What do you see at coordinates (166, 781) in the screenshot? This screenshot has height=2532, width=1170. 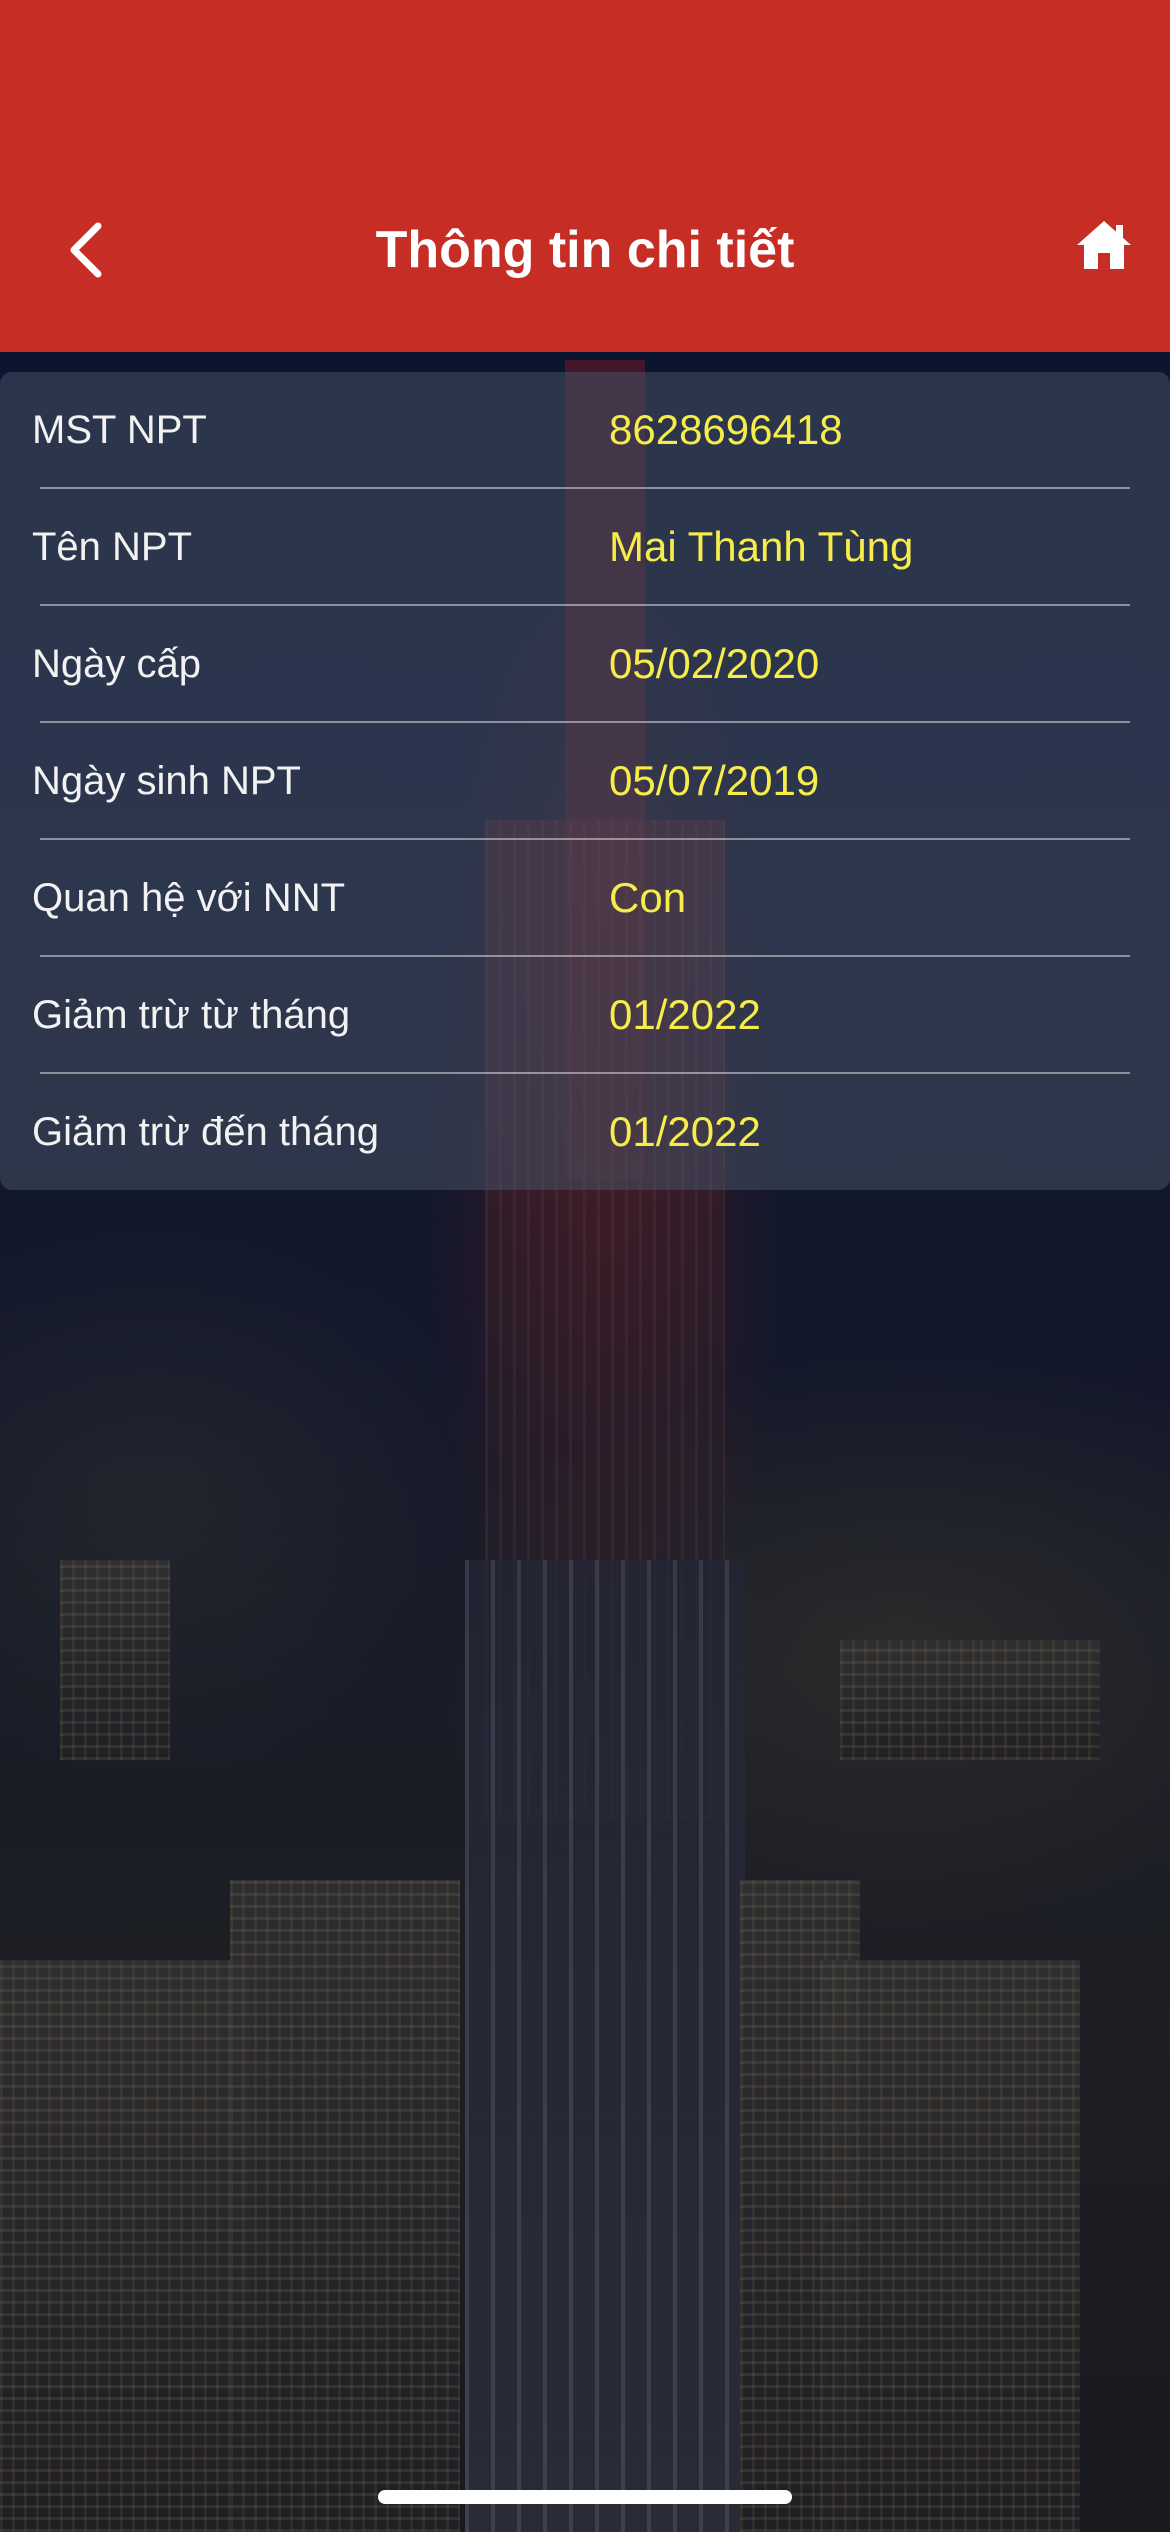 I see `detail-label: Ngày sinh NPT` at bounding box center [166, 781].